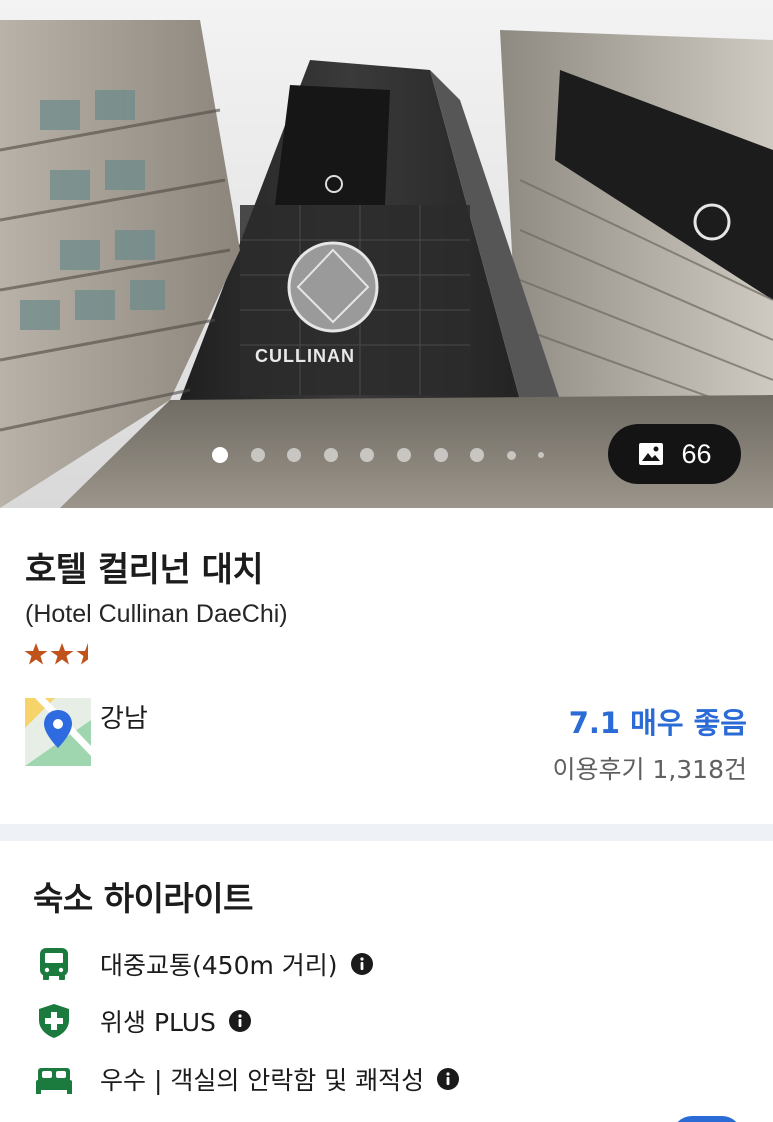 This screenshot has height=1122, width=773. Describe the element at coordinates (144, 570) in the screenshot. I see `hotel-name: 호텔 컬리넌 대치` at that location.